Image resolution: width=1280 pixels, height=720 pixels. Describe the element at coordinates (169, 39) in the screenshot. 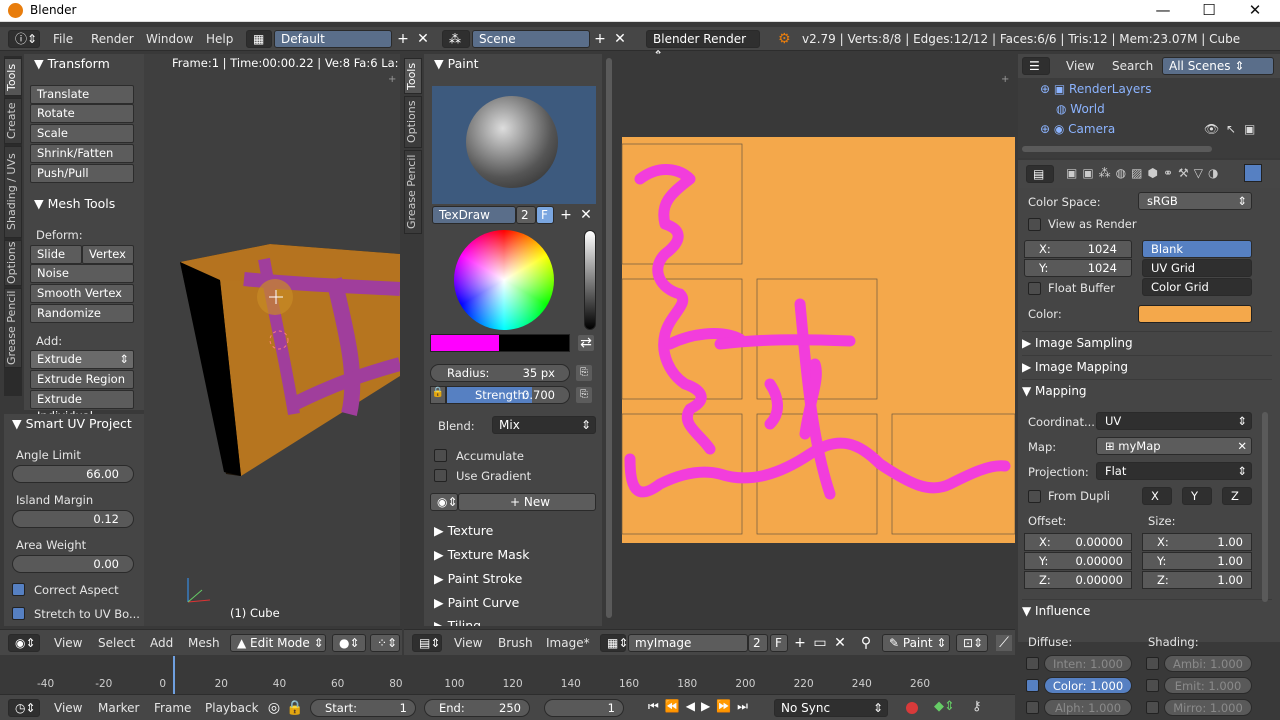

I see `menu-window: Window` at that location.